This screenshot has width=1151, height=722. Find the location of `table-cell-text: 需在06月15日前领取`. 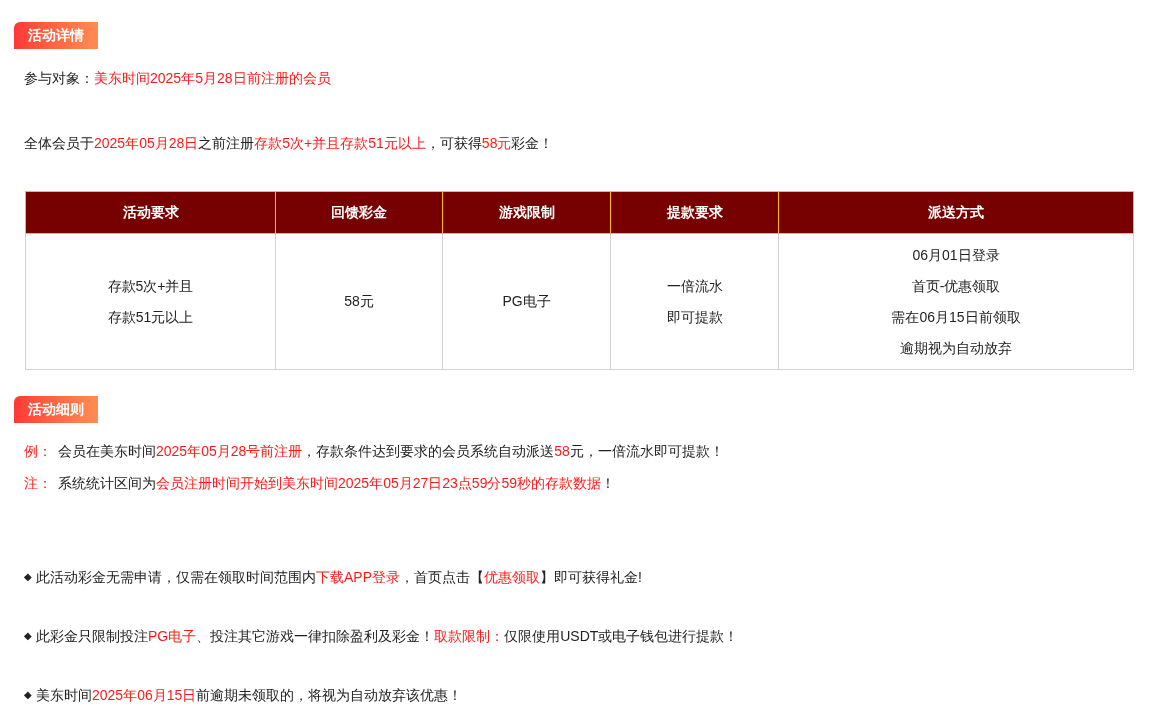

table-cell-text: 需在06月15日前领取 is located at coordinates (956, 317).